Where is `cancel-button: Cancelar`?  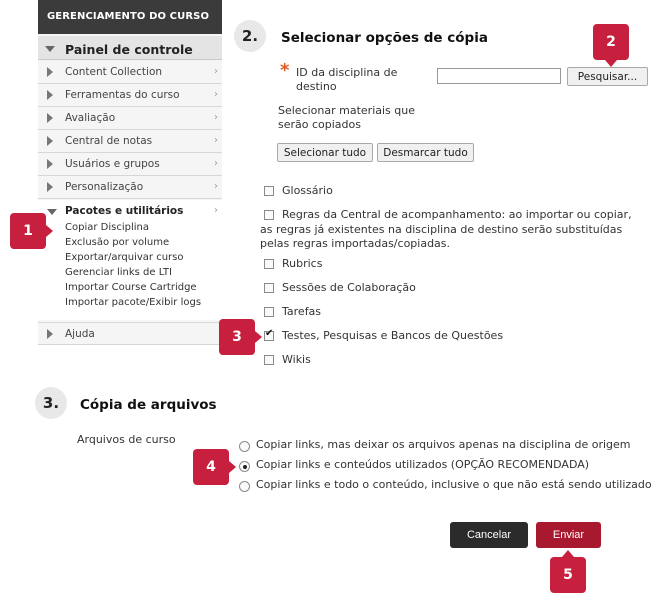
cancel-button: Cancelar is located at coordinates (489, 535).